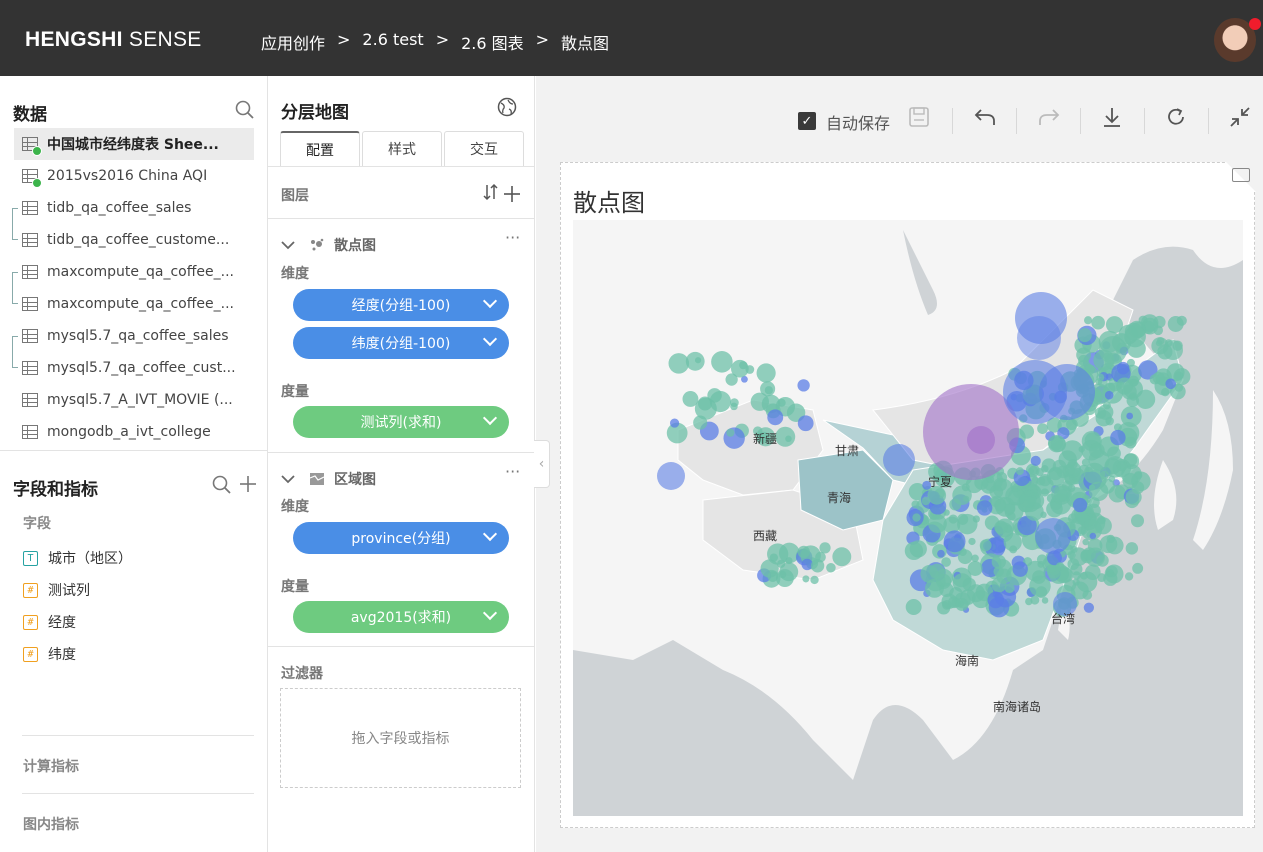 The width and height of the screenshot is (1263, 852). I want to click on undo-icon, so click(985, 120).